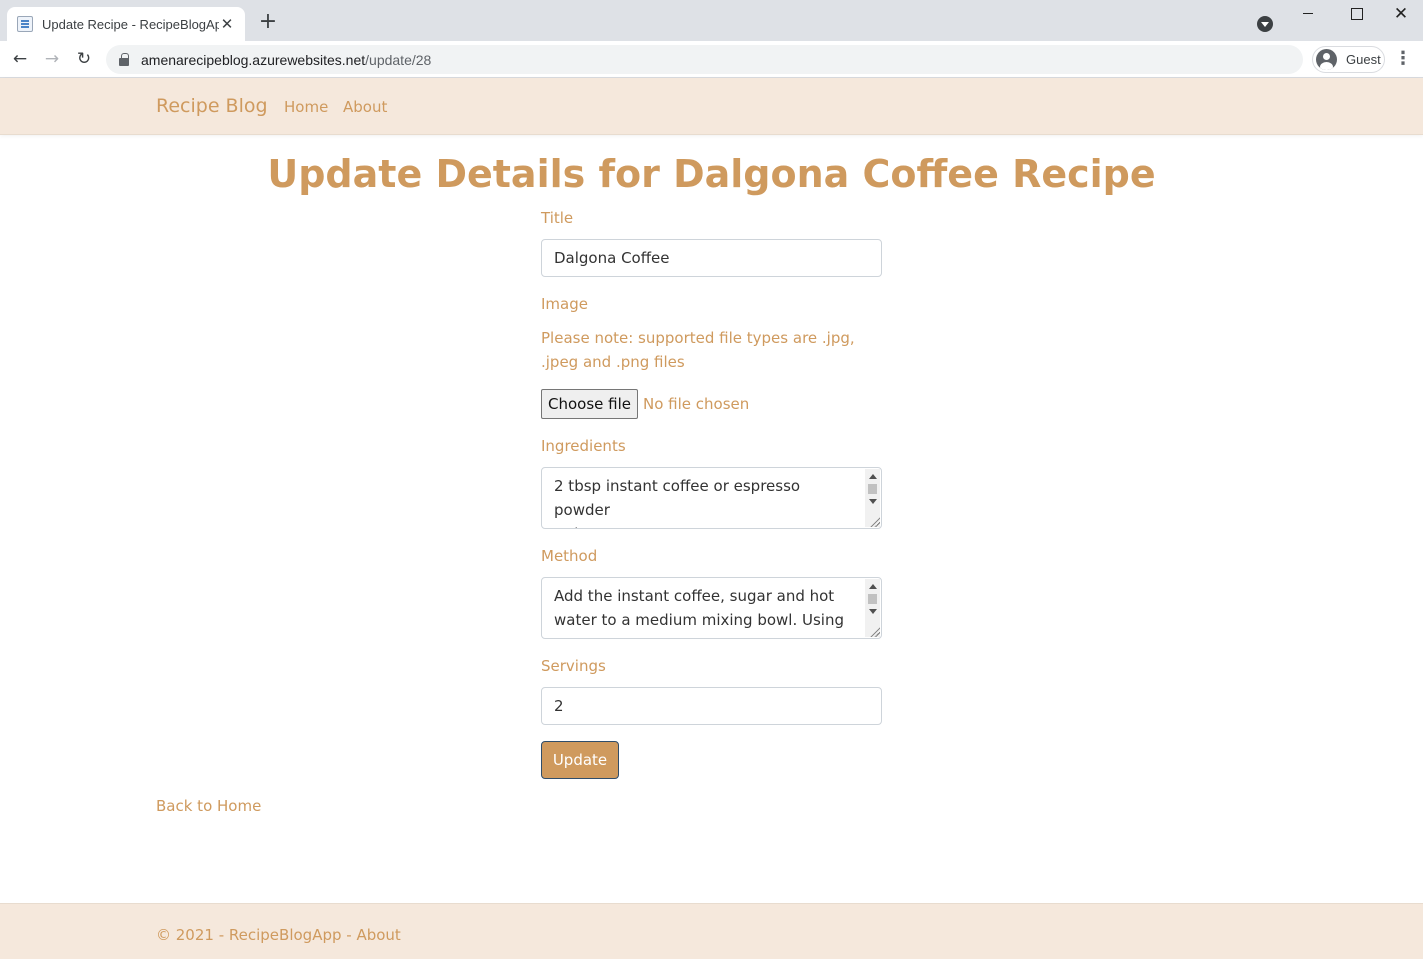  What do you see at coordinates (589, 404) in the screenshot?
I see `choose-file-button: Choose file` at bounding box center [589, 404].